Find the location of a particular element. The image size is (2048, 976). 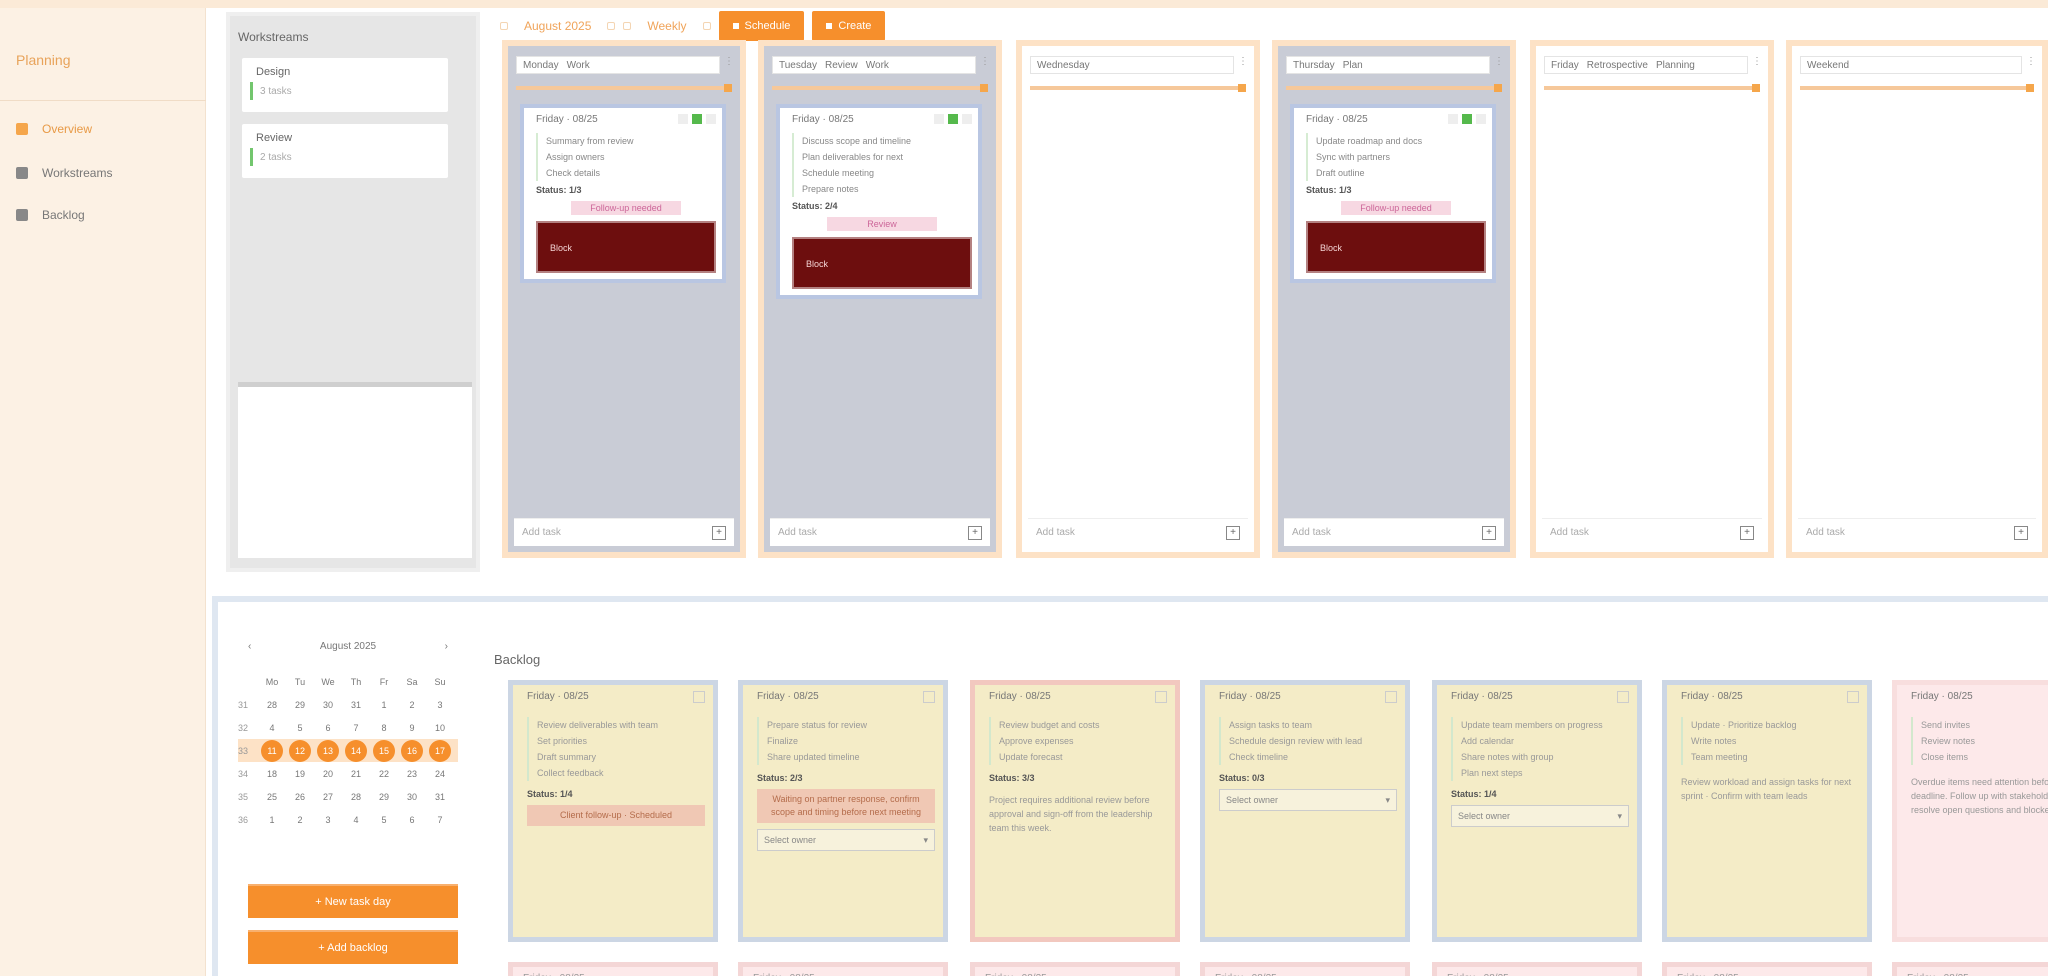

create-button: Create is located at coordinates (849, 26).